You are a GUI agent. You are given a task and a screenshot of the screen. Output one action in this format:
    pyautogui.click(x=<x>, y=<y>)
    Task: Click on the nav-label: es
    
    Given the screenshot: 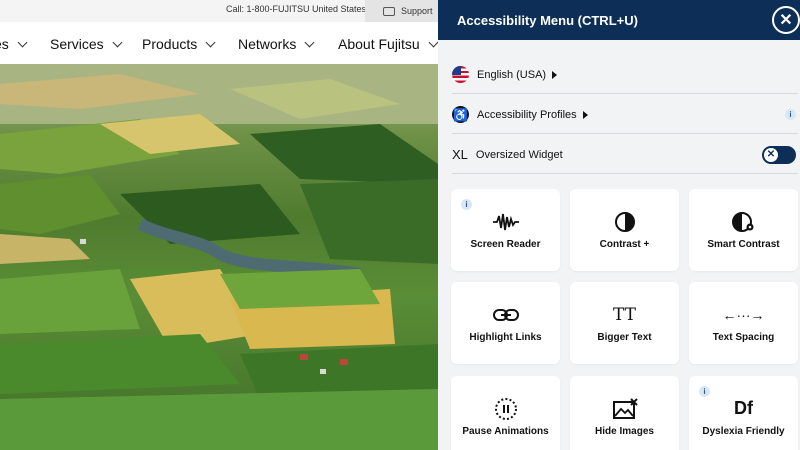 What is the action you would take?
    pyautogui.click(x=4, y=44)
    